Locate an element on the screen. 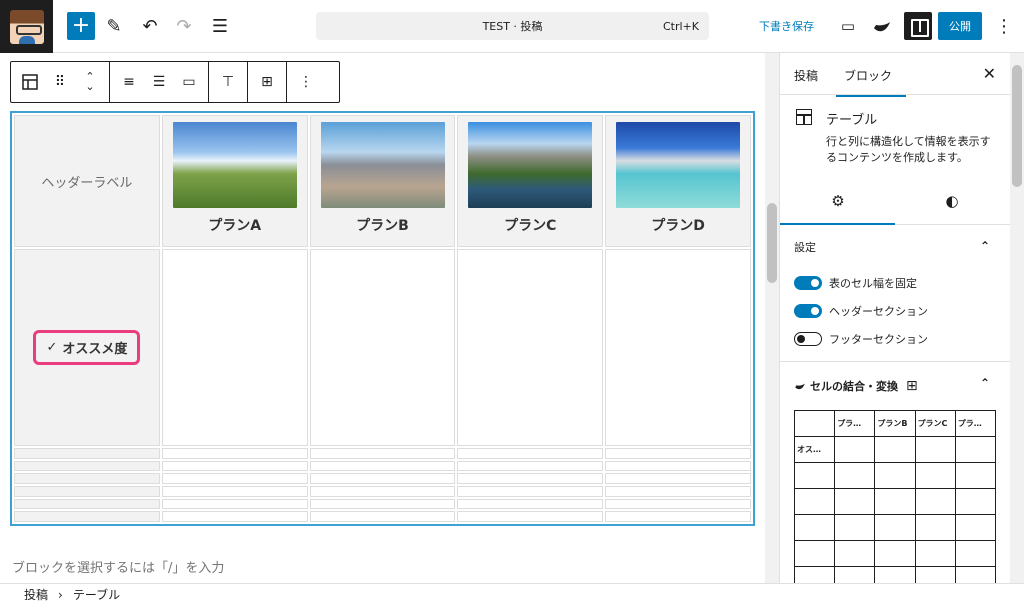 Image resolution: width=1024 pixels, height=605 pixels. list-view-icon: ☰ is located at coordinates (220, 26).